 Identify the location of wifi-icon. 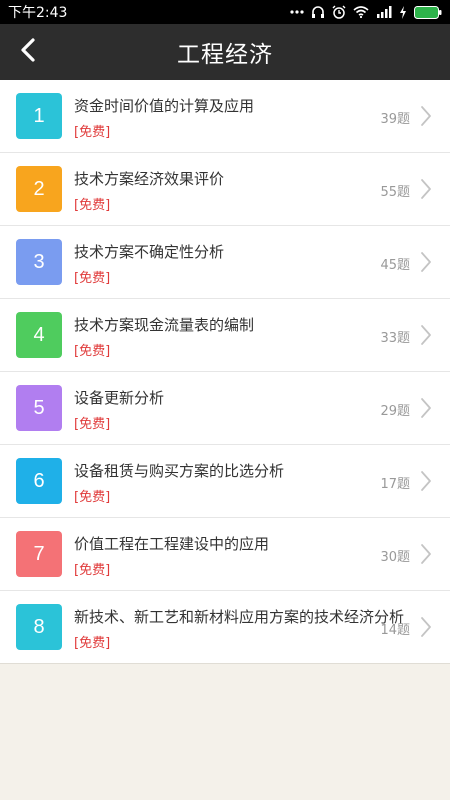
(361, 12).